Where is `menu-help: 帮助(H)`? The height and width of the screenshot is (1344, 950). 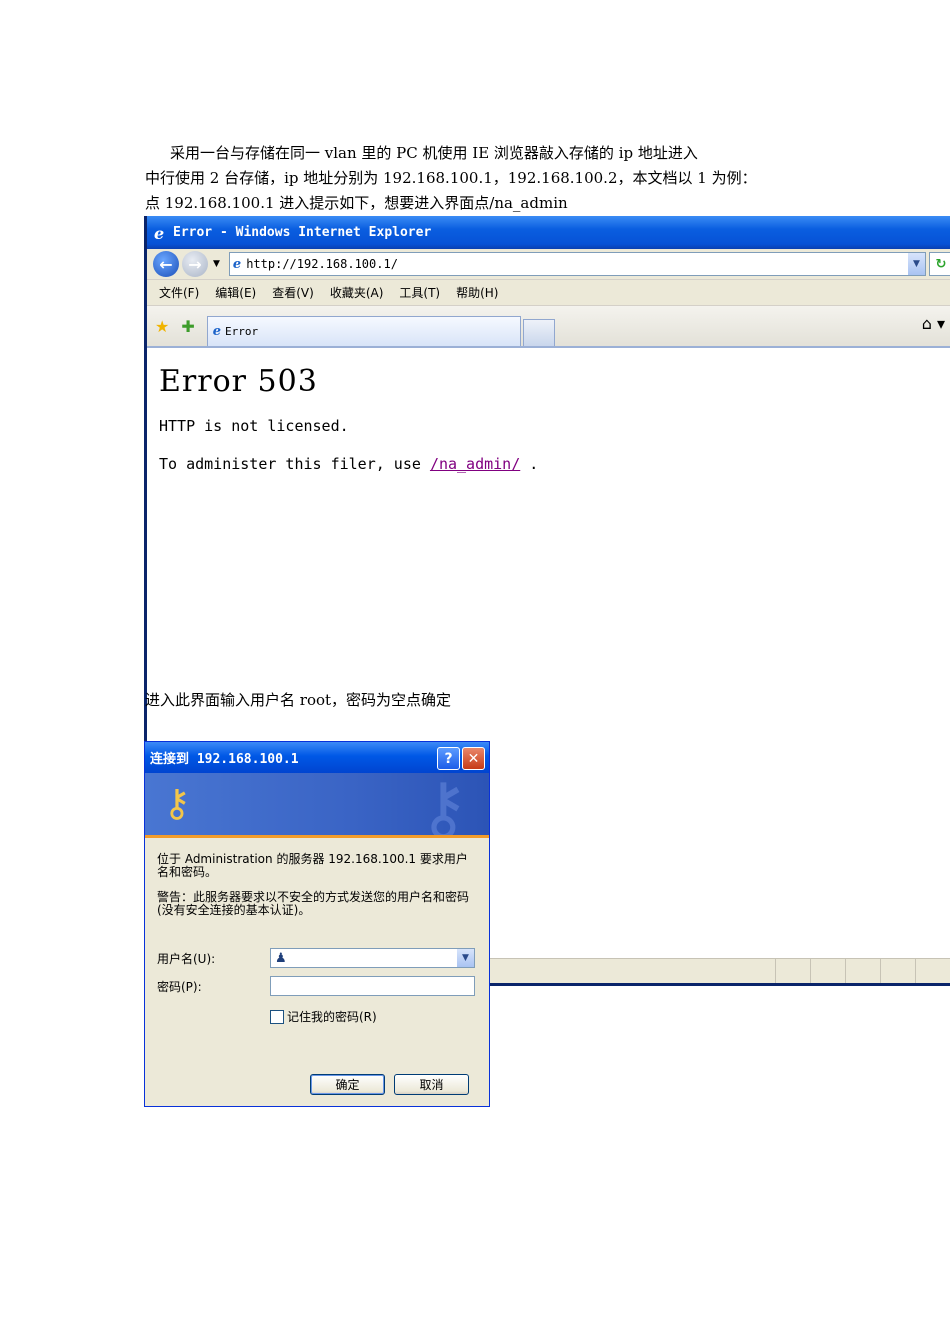 menu-help: 帮助(H) is located at coordinates (477, 292).